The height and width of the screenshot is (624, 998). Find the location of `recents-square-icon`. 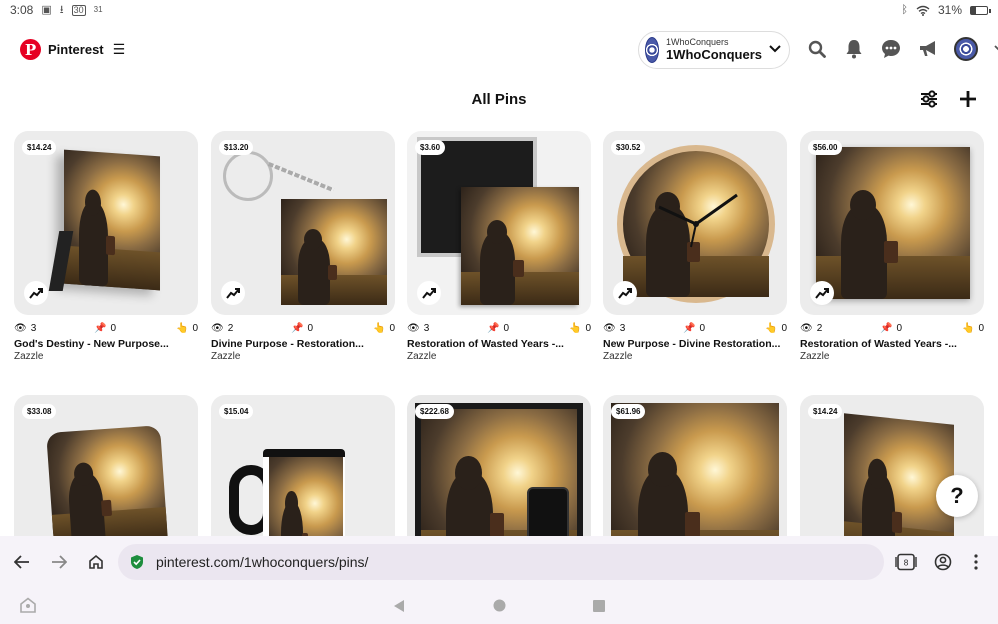

recents-square-icon is located at coordinates (599, 608).